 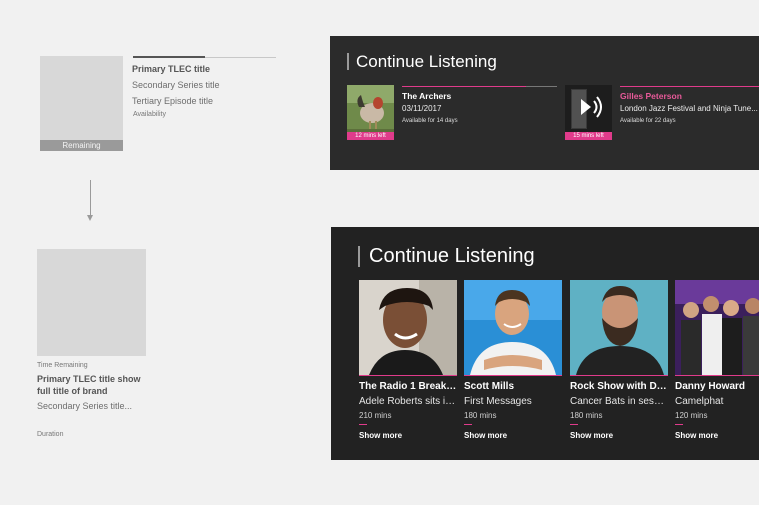 I want to click on episode-subtitle: 03/11/2017, so click(x=422, y=108).